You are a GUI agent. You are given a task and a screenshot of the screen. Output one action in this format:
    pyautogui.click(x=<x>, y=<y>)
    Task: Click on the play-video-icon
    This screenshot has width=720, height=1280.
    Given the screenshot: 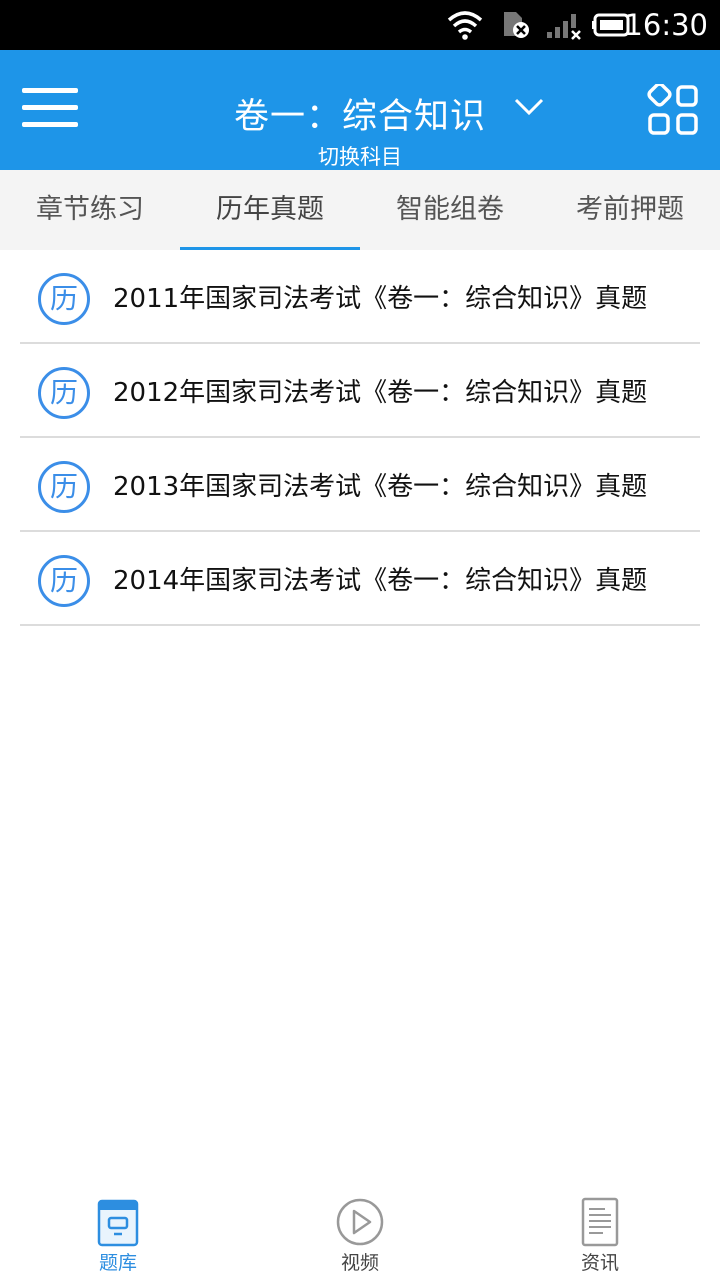 What is the action you would take?
    pyautogui.click(x=360, y=1222)
    